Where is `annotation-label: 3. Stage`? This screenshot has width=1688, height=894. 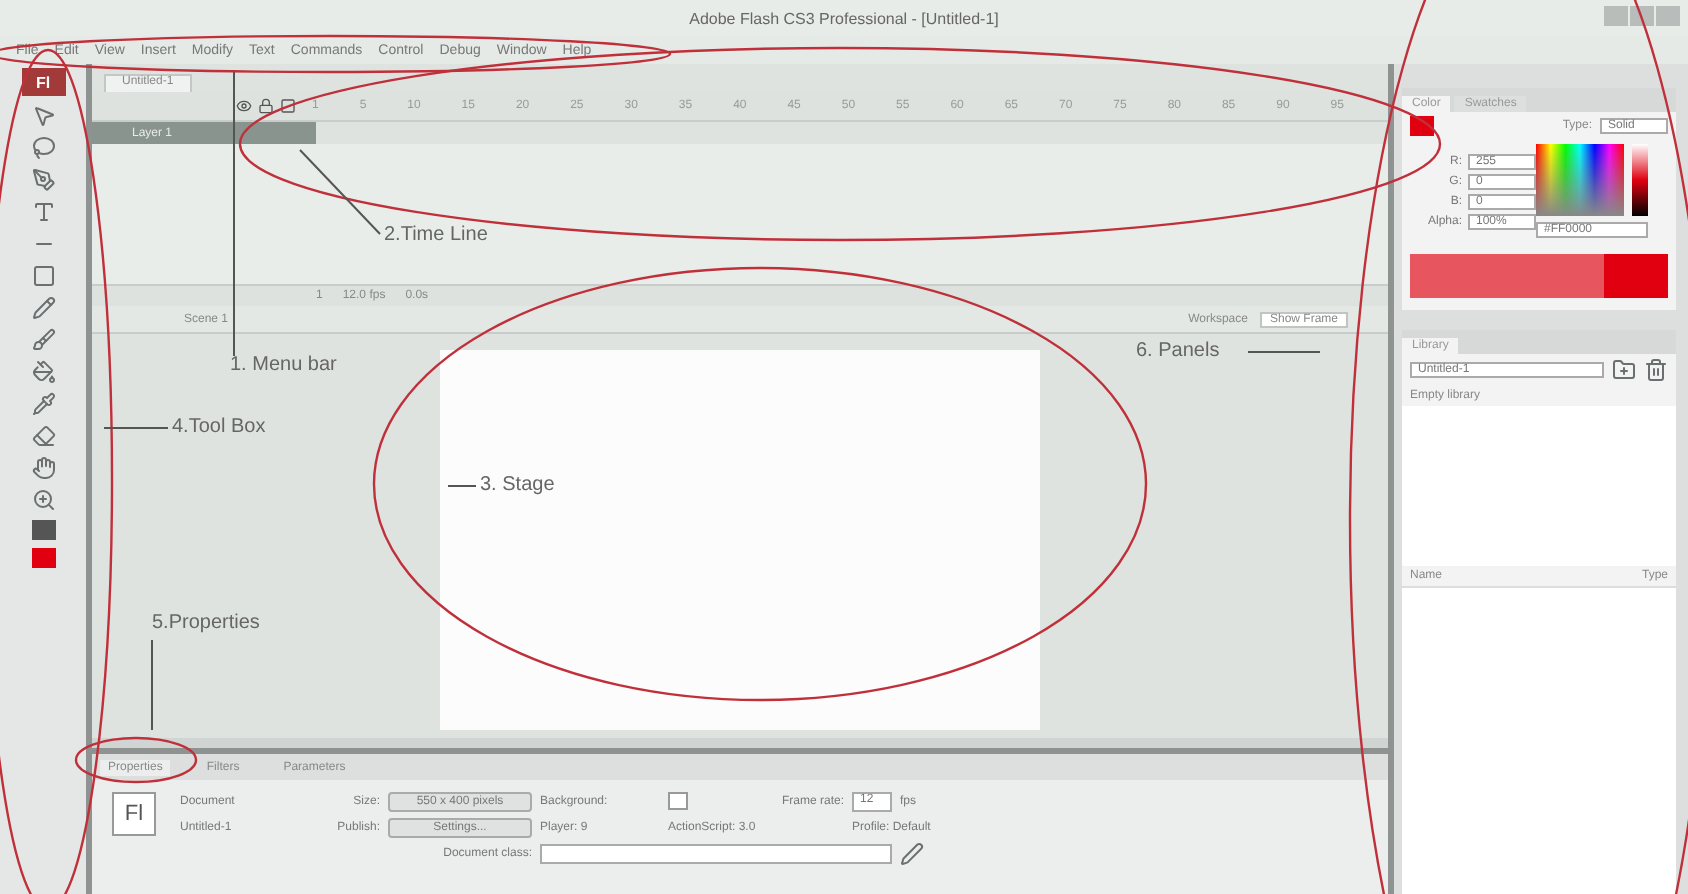
annotation-label: 3. Stage is located at coordinates (517, 485).